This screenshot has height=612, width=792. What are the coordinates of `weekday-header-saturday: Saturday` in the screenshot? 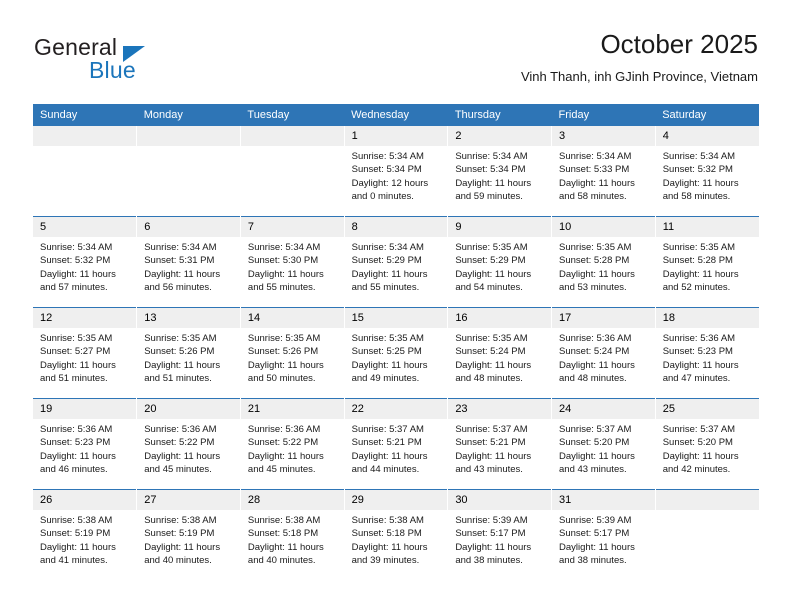 It's located at (707, 115).